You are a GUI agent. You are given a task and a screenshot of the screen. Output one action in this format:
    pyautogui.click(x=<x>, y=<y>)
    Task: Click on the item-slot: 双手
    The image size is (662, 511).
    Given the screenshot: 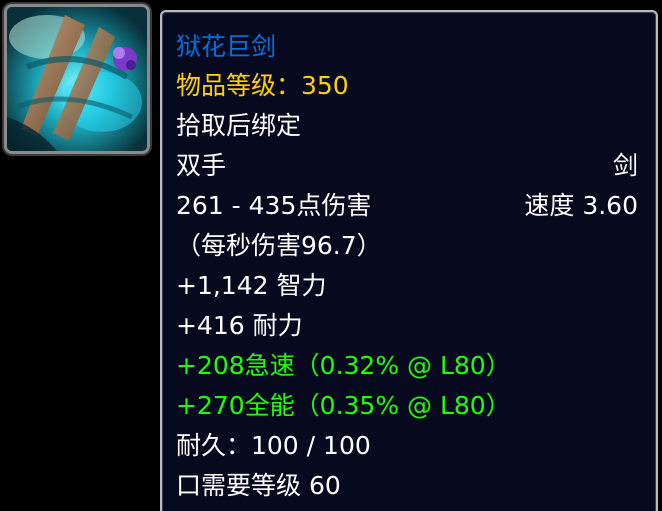 What is the action you would take?
    pyautogui.click(x=201, y=165)
    